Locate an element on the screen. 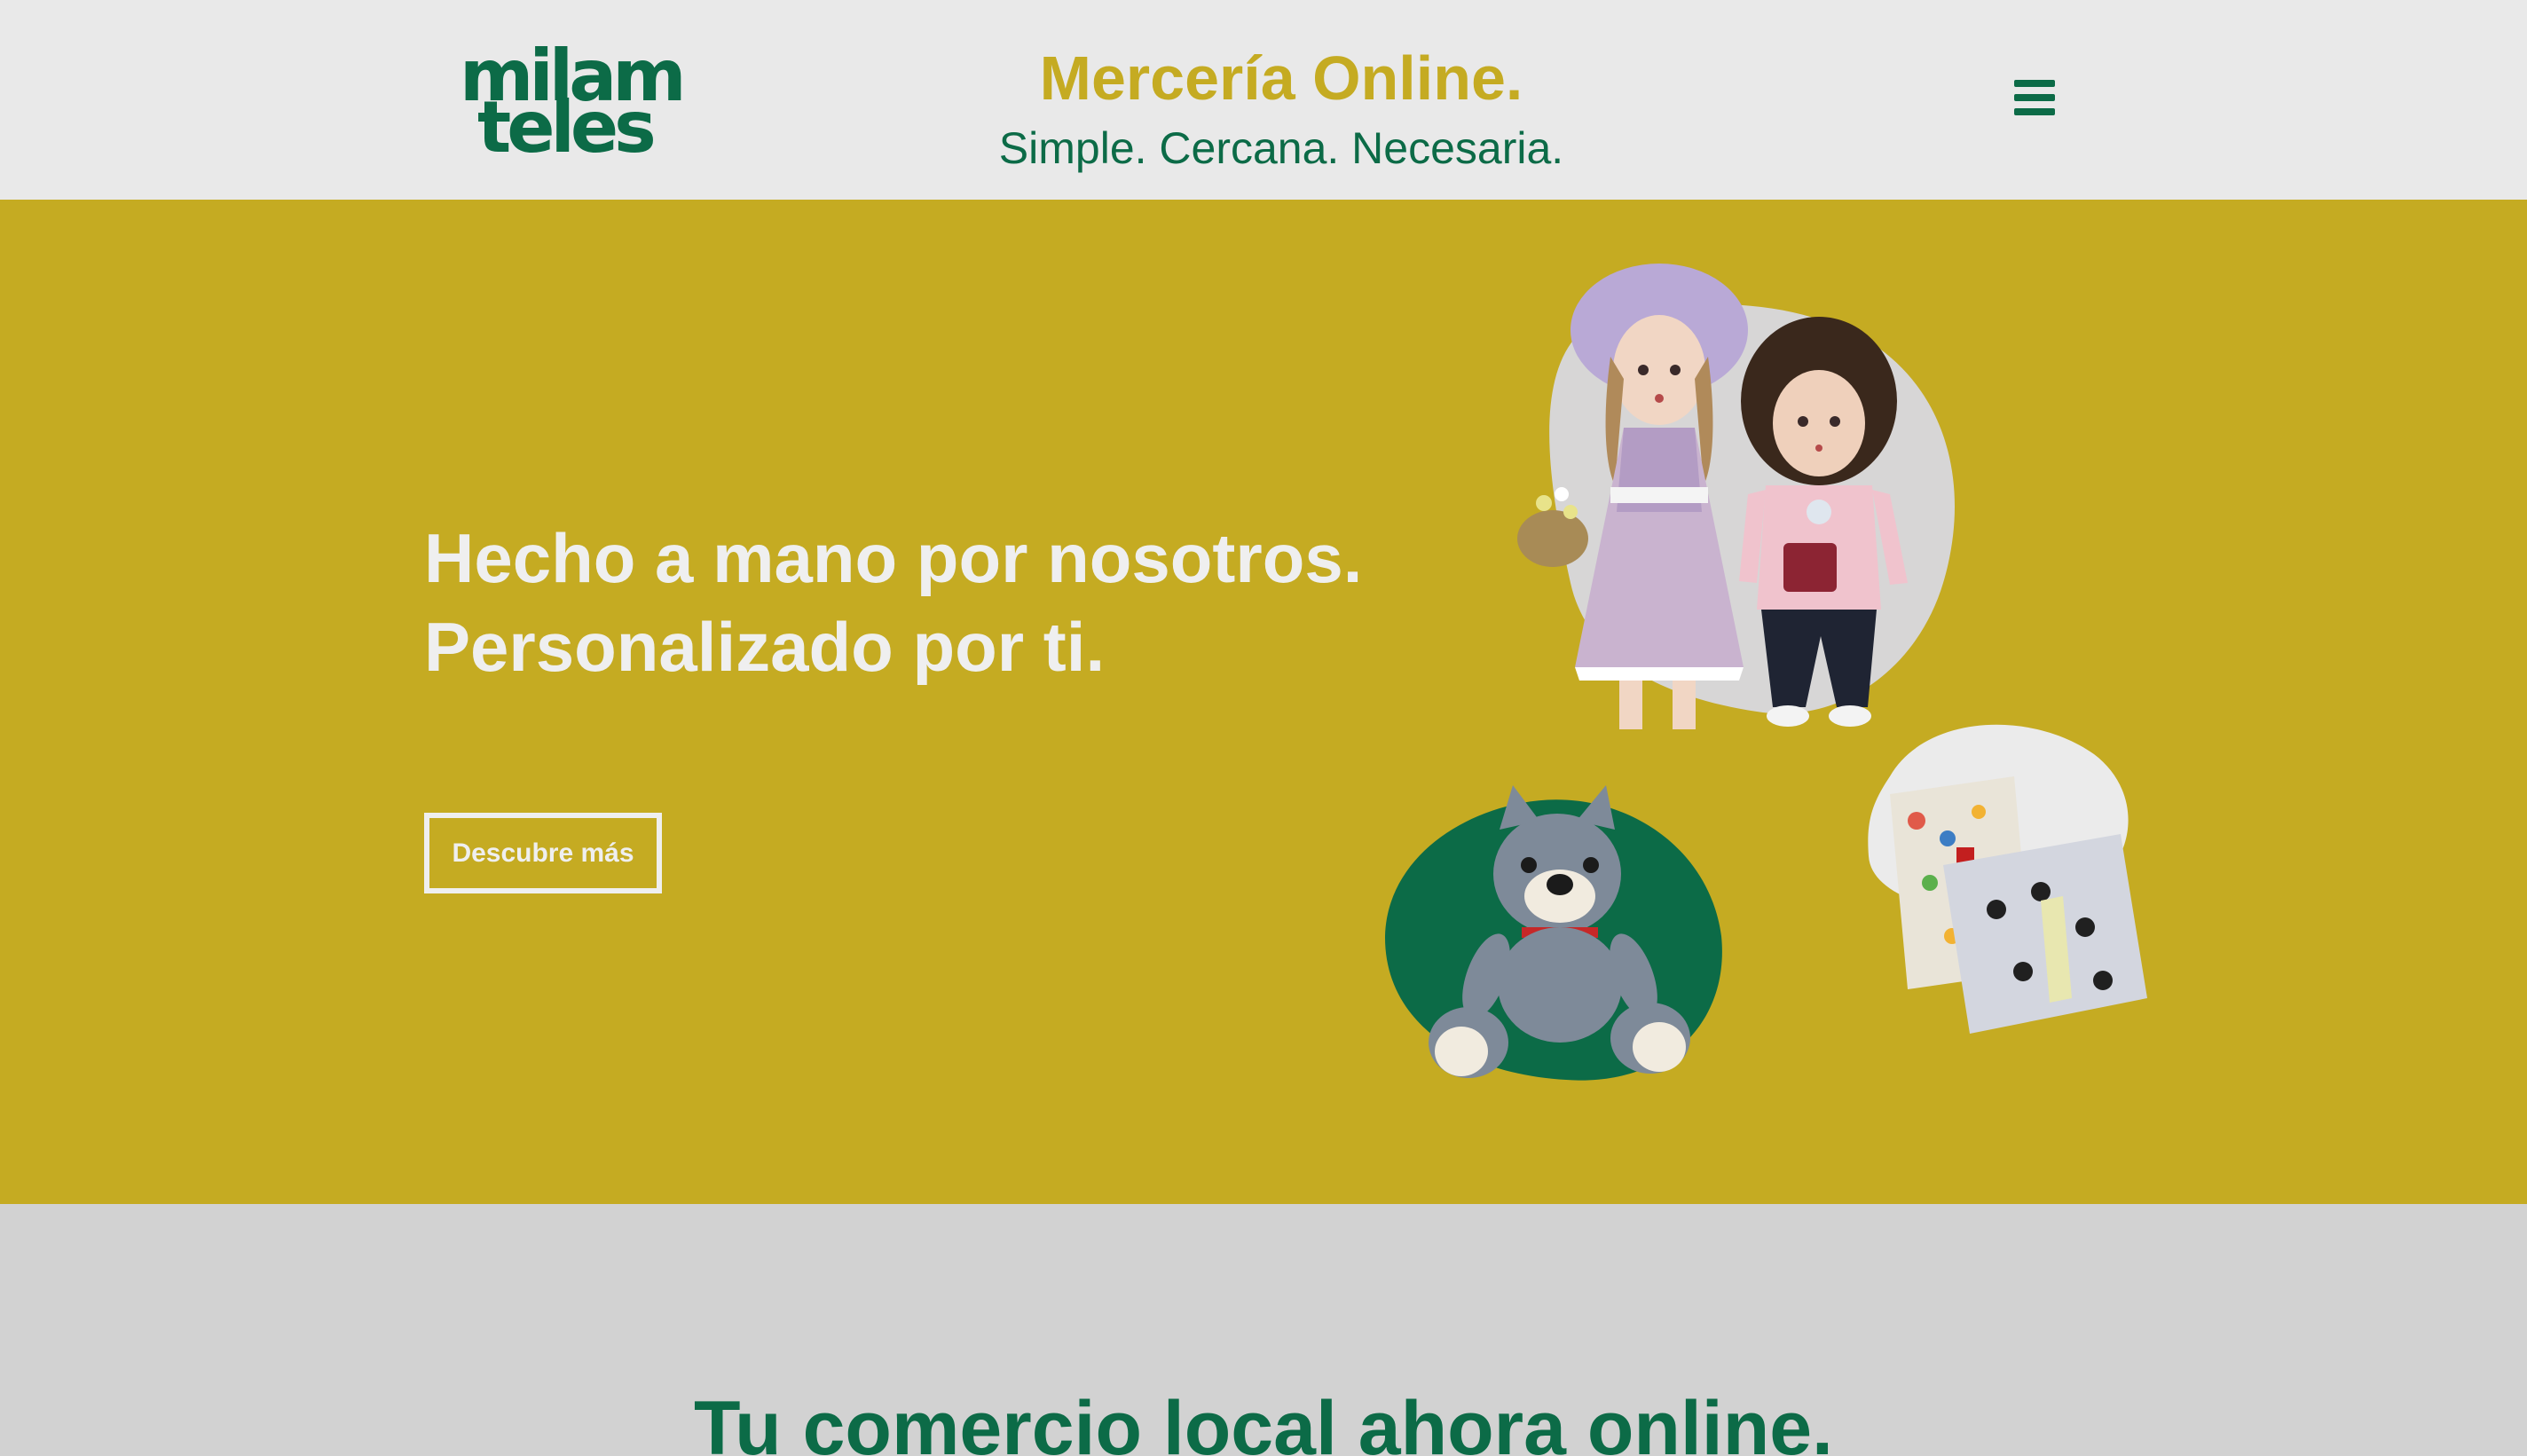 Image resolution: width=2527 pixels, height=1456 pixels. hero-heading-line1: Hecho a mano por nosotros. is located at coordinates (893, 558).